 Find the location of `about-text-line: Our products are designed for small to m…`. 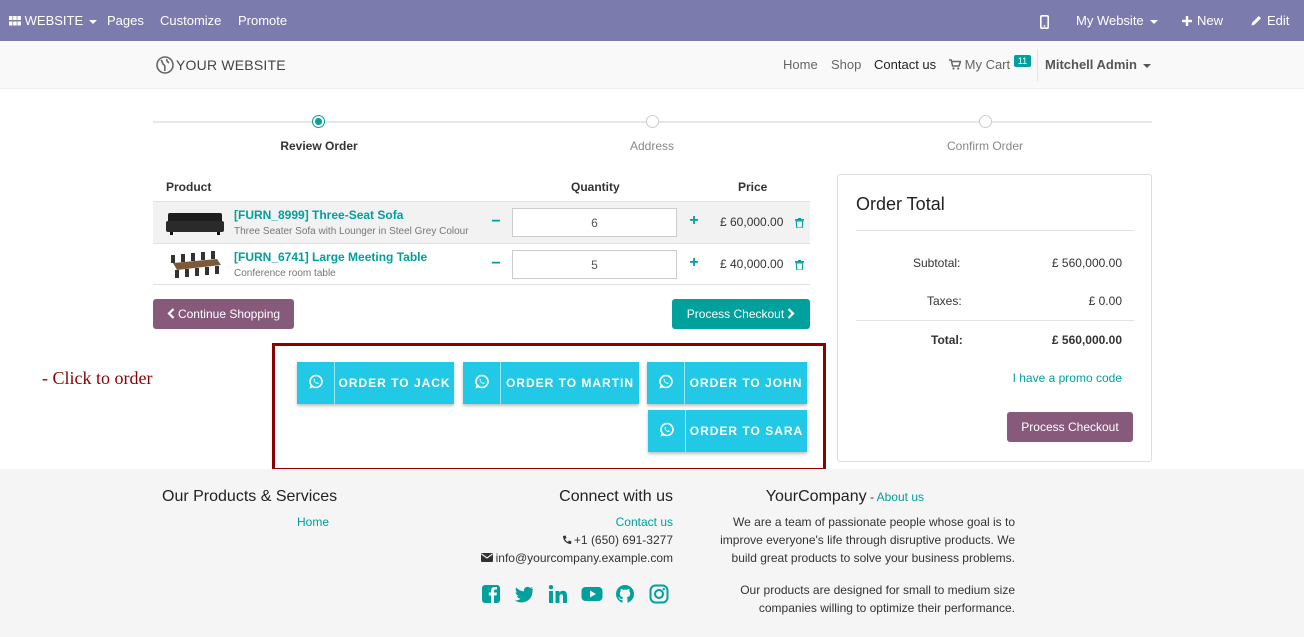

about-text-line: Our products are designed for small to m… is located at coordinates (877, 590).